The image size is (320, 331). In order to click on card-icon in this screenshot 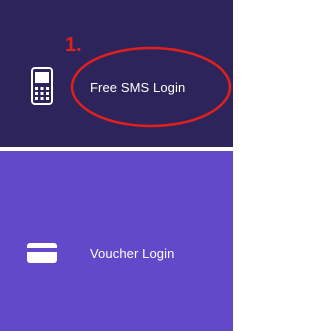, I will do `click(42, 253)`.